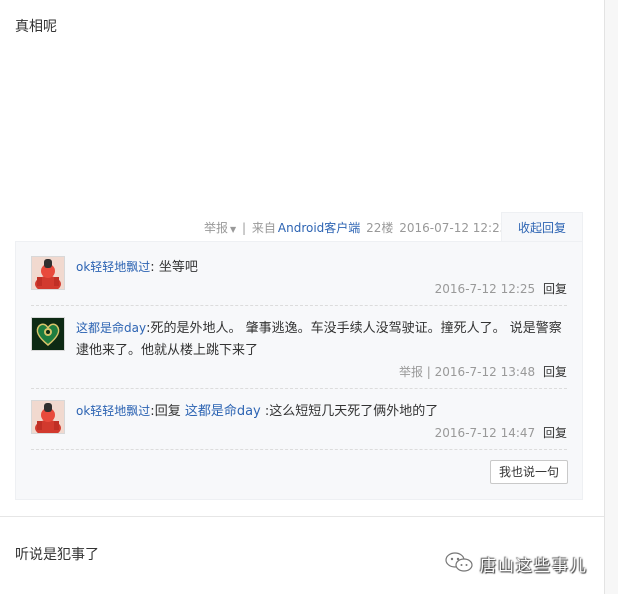 The height and width of the screenshot is (594, 618). What do you see at coordinates (48, 334) in the screenshot?
I see `user-avatar-green-emblem-icon` at bounding box center [48, 334].